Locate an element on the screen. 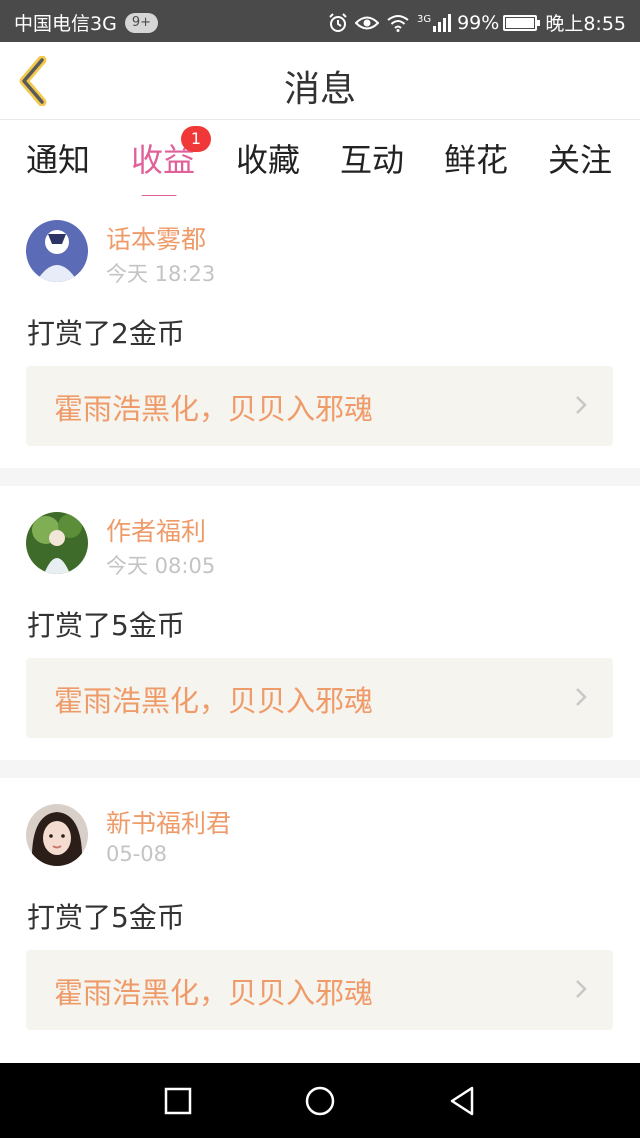  battery-icon is located at coordinates (522, 22).